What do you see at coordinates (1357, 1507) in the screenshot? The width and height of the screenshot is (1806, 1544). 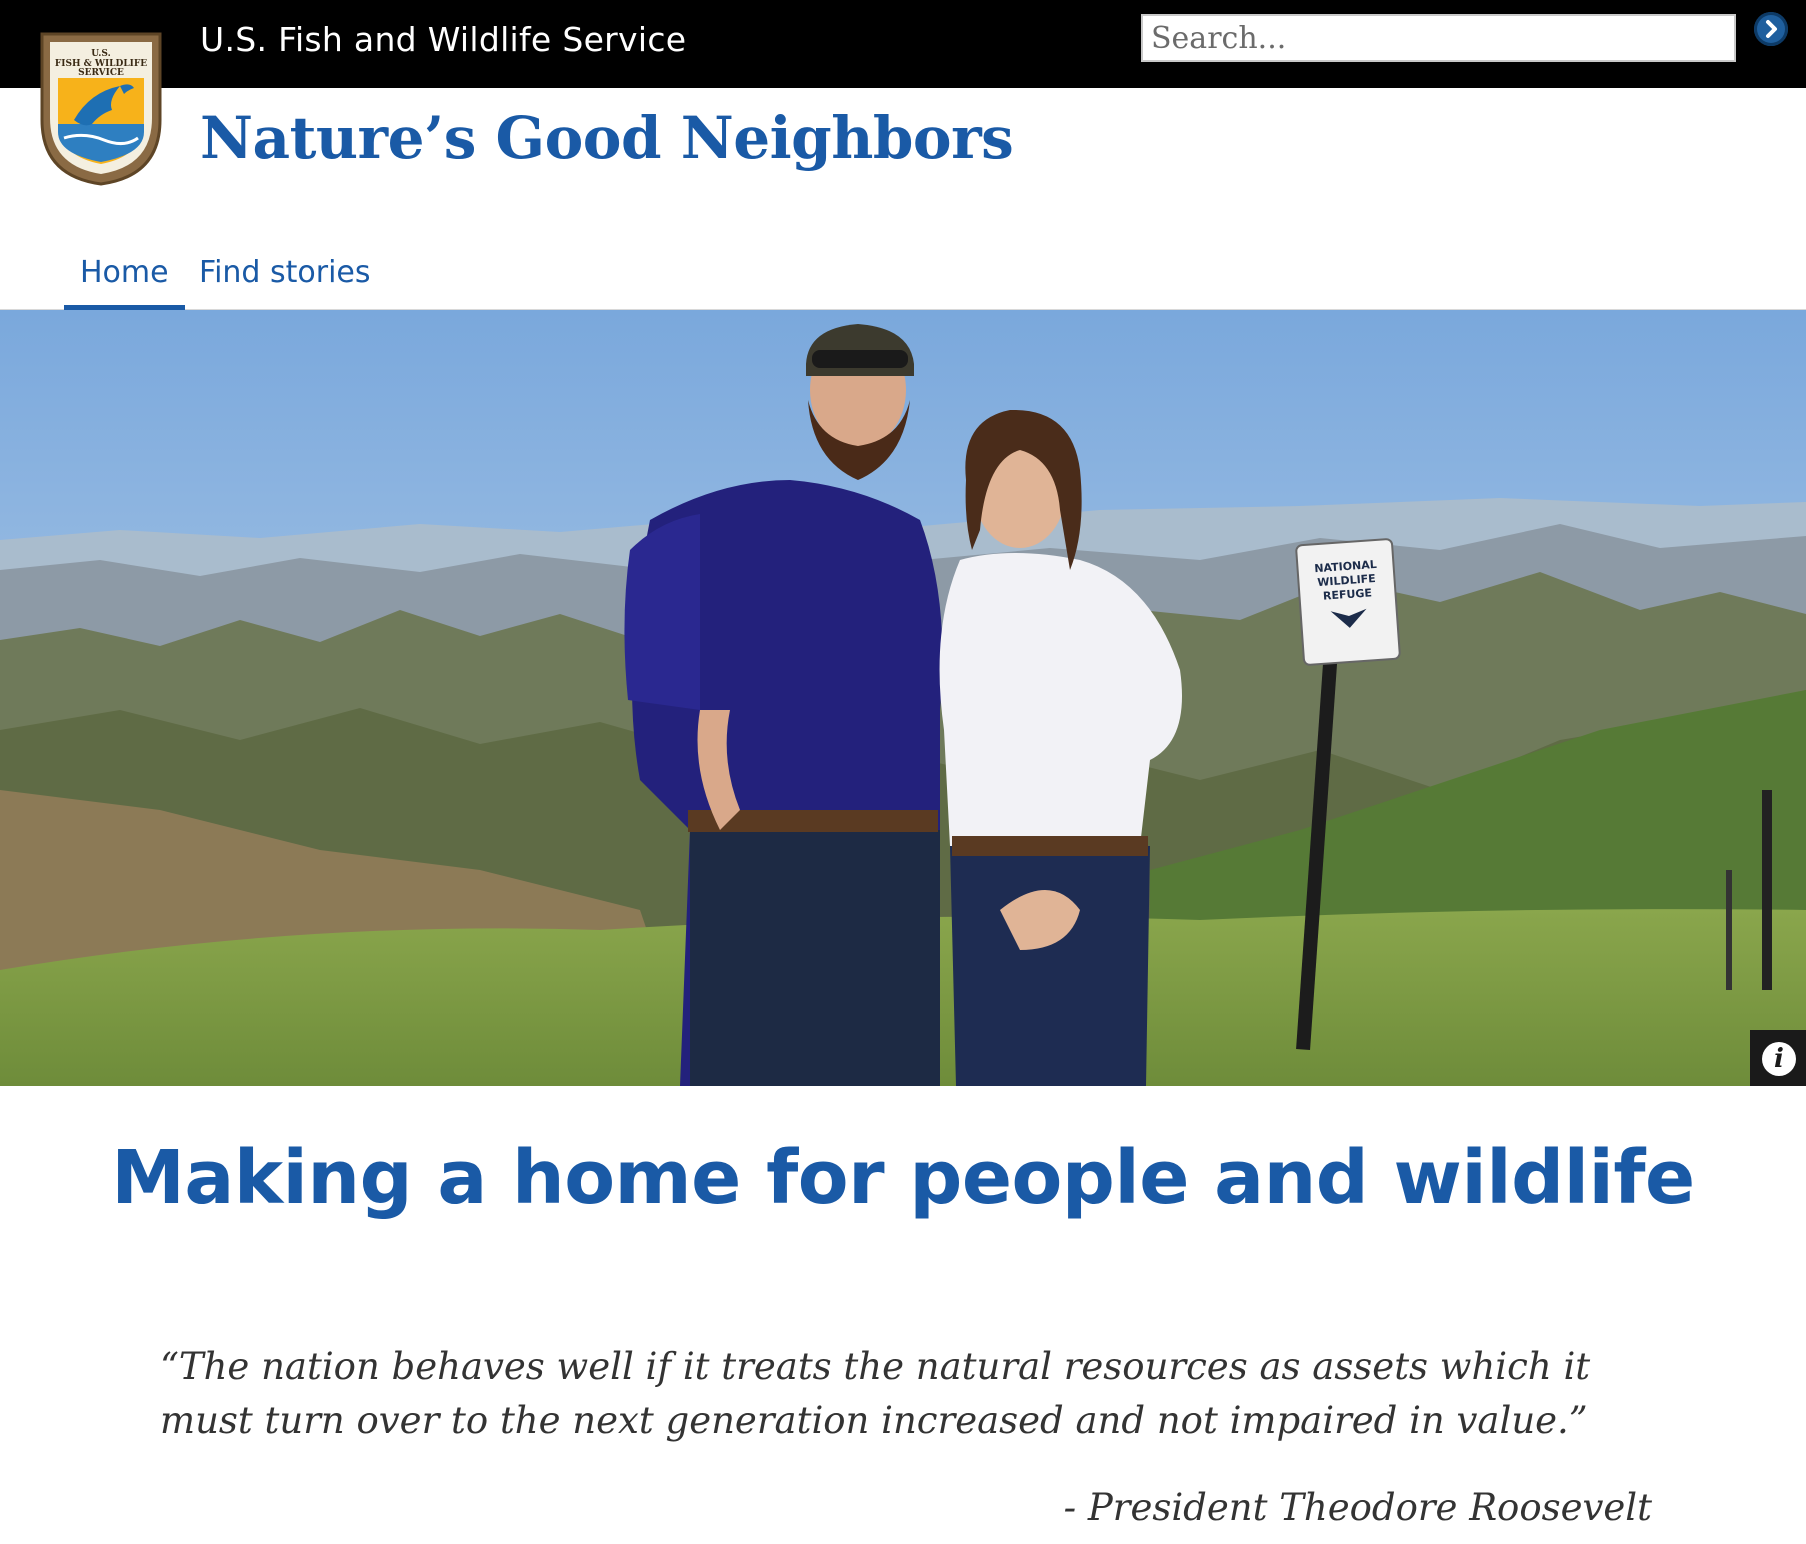 I see `quote-attribution: - President Theodore Roosevelt` at bounding box center [1357, 1507].